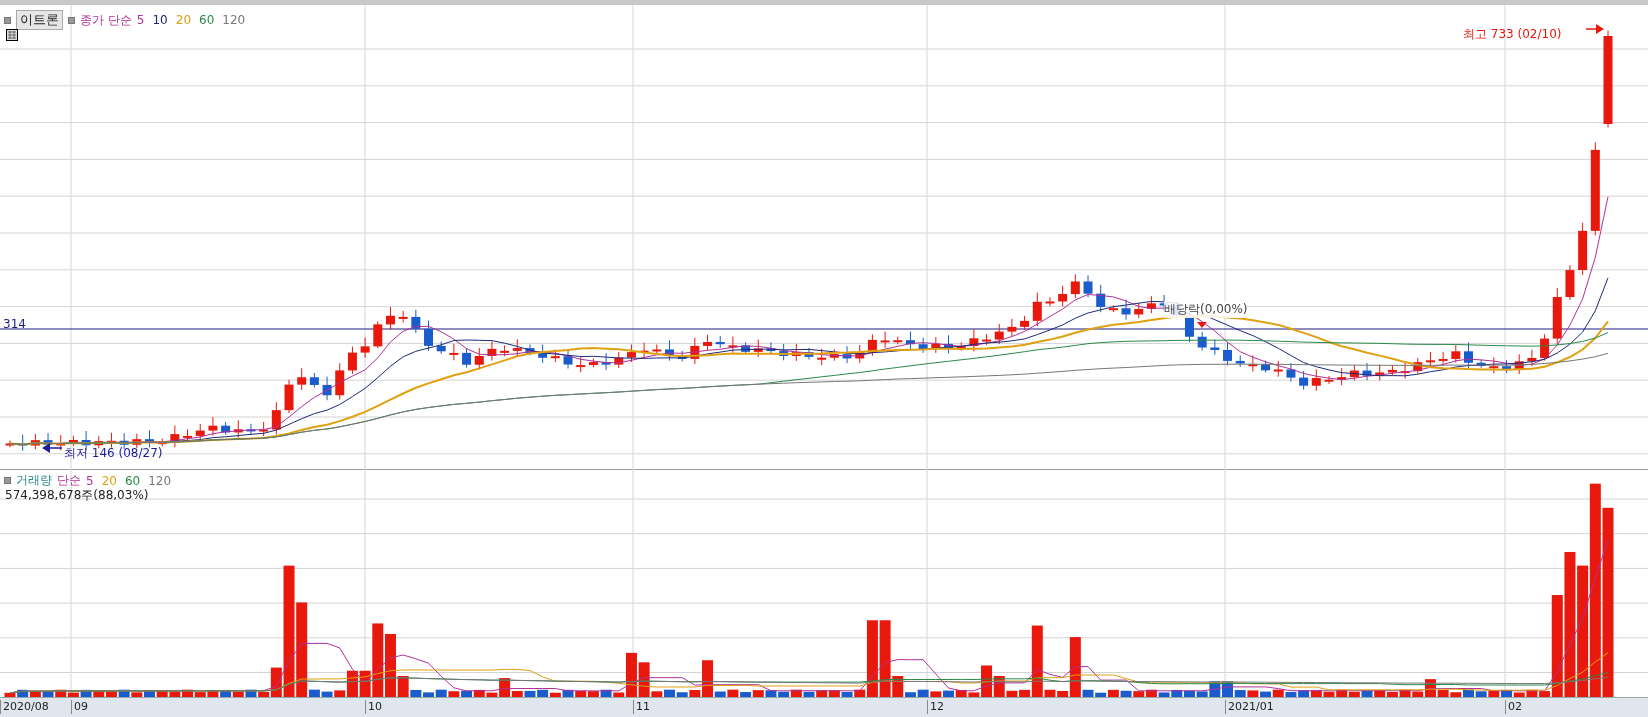 The width and height of the screenshot is (1648, 717). What do you see at coordinates (24, 707) in the screenshot?
I see `axis-label: 2020/08` at bounding box center [24, 707].